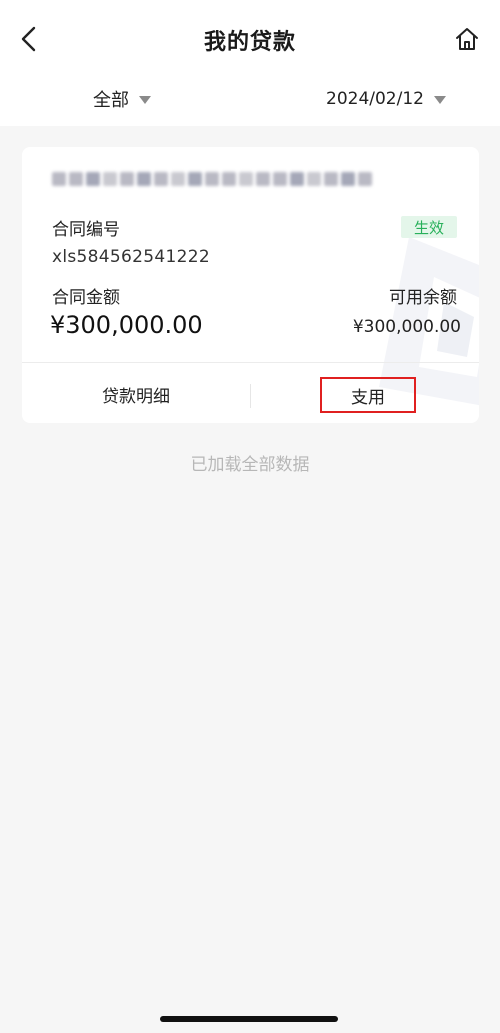  What do you see at coordinates (423, 298) in the screenshot?
I see `available-balance-label: 可用余额` at bounding box center [423, 298].